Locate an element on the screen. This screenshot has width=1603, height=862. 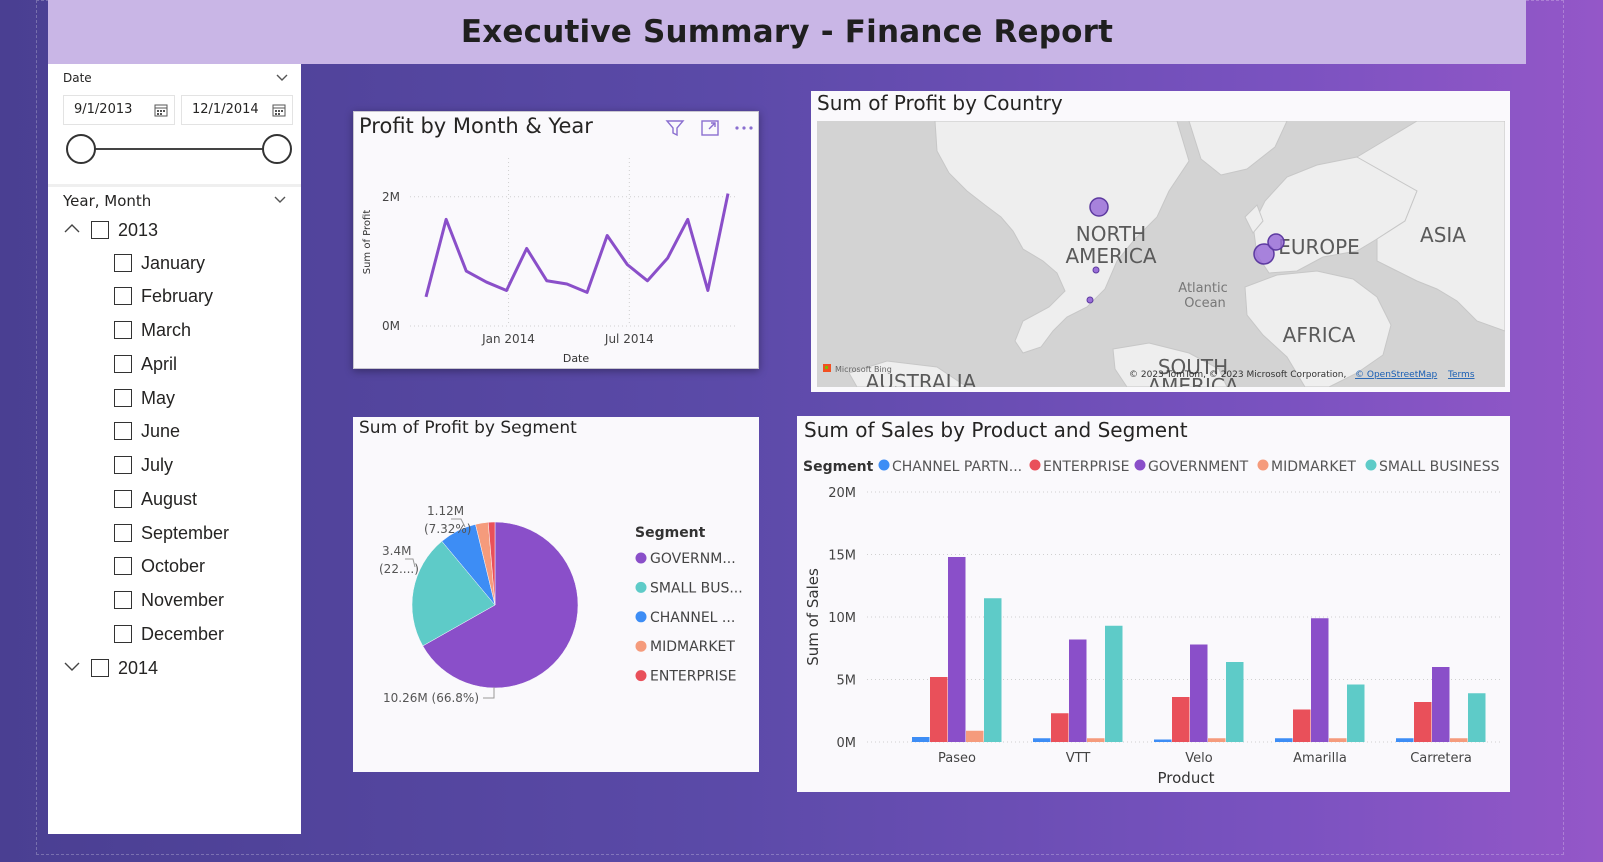
end-date-input: 12/1/2014 is located at coordinates (237, 110).